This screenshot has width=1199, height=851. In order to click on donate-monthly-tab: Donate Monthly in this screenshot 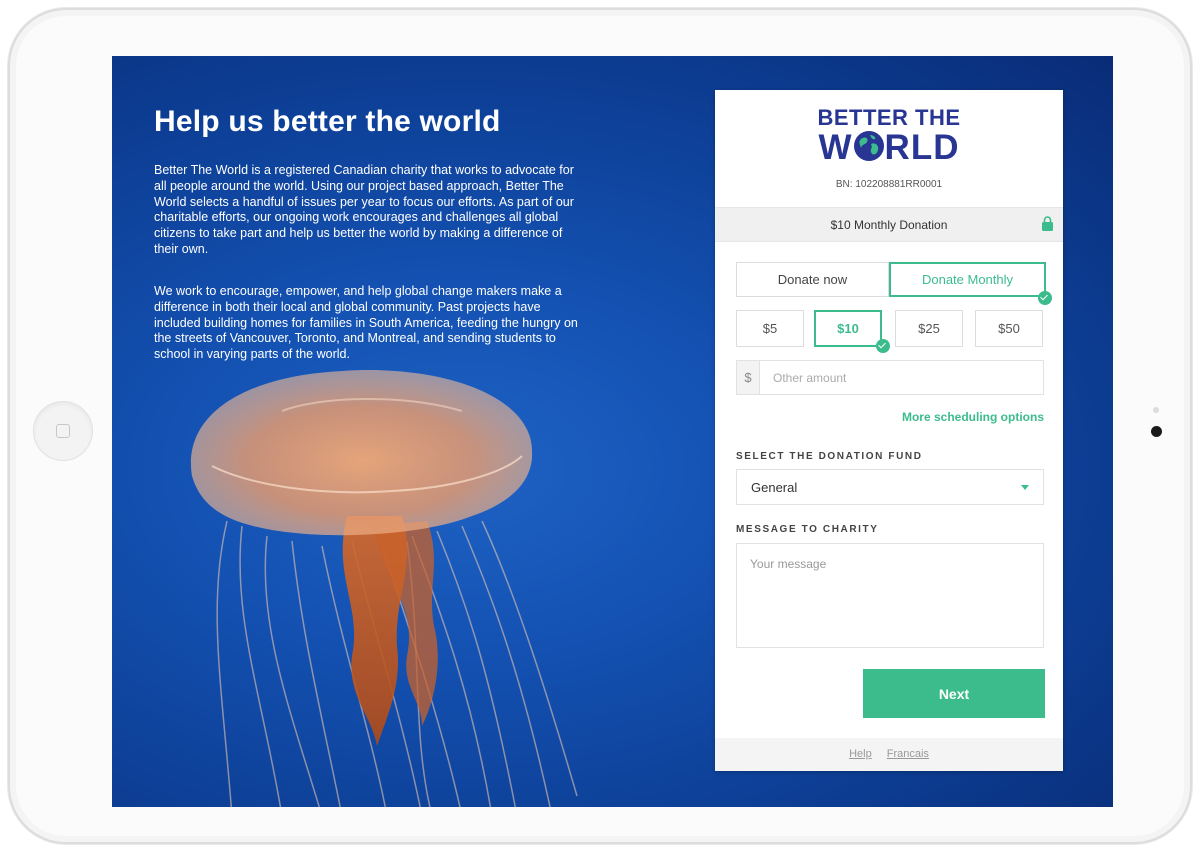, I will do `click(967, 279)`.